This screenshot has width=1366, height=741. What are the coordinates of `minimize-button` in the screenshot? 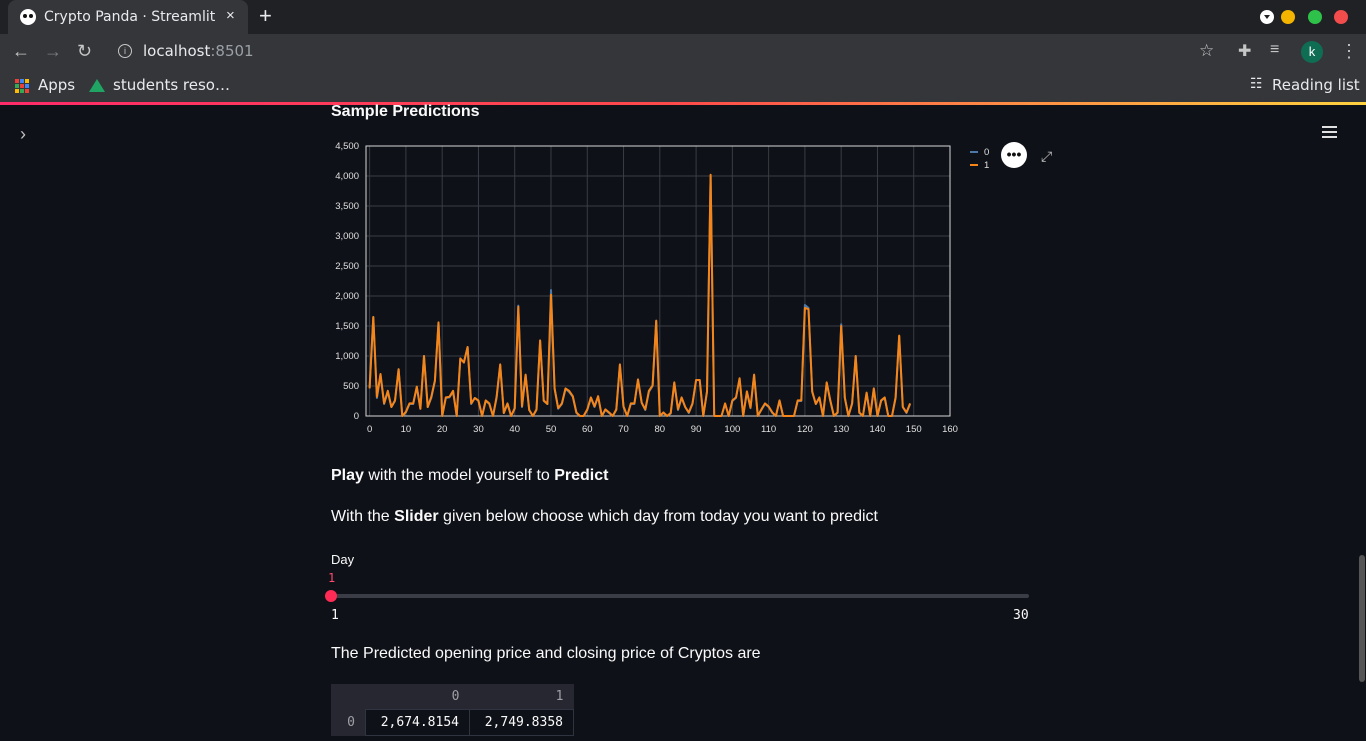 It's located at (1288, 17).